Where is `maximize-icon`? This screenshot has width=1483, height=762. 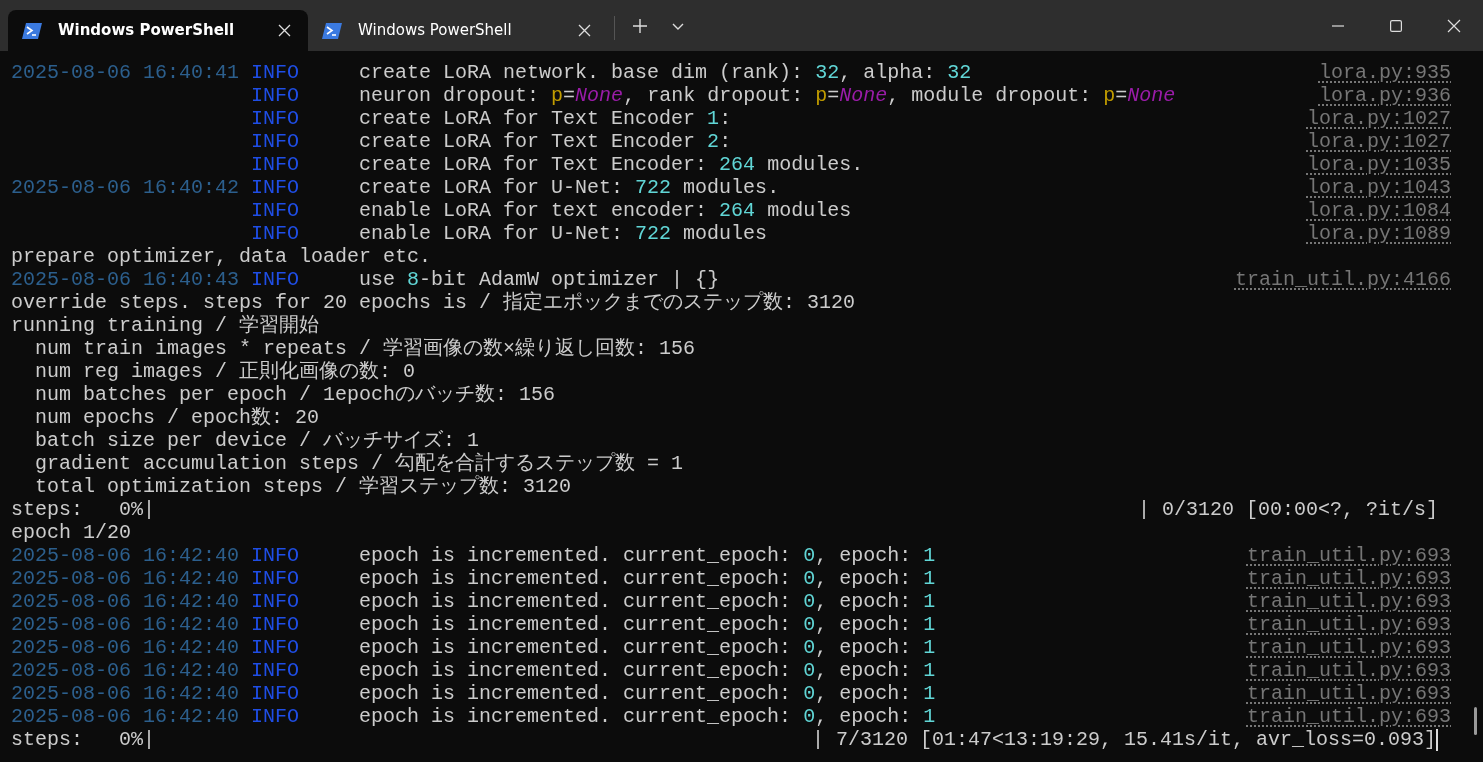 maximize-icon is located at coordinates (1396, 25).